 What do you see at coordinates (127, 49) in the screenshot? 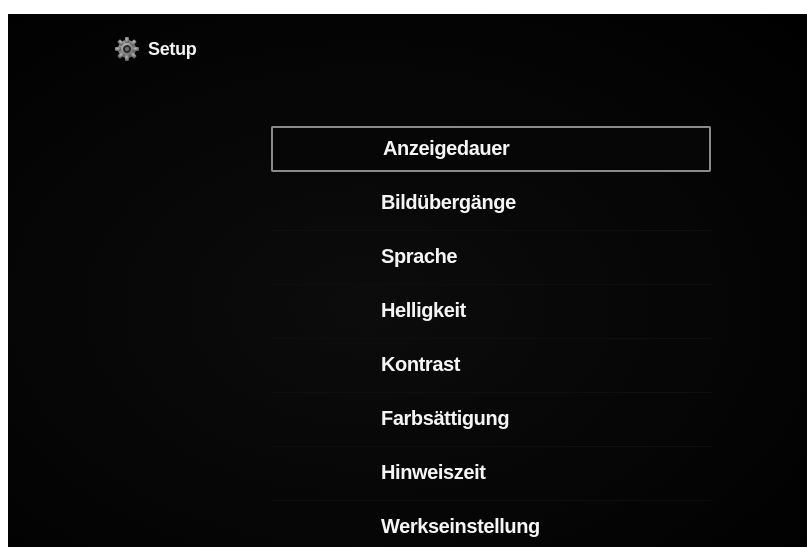
I see `gear-icon` at bounding box center [127, 49].